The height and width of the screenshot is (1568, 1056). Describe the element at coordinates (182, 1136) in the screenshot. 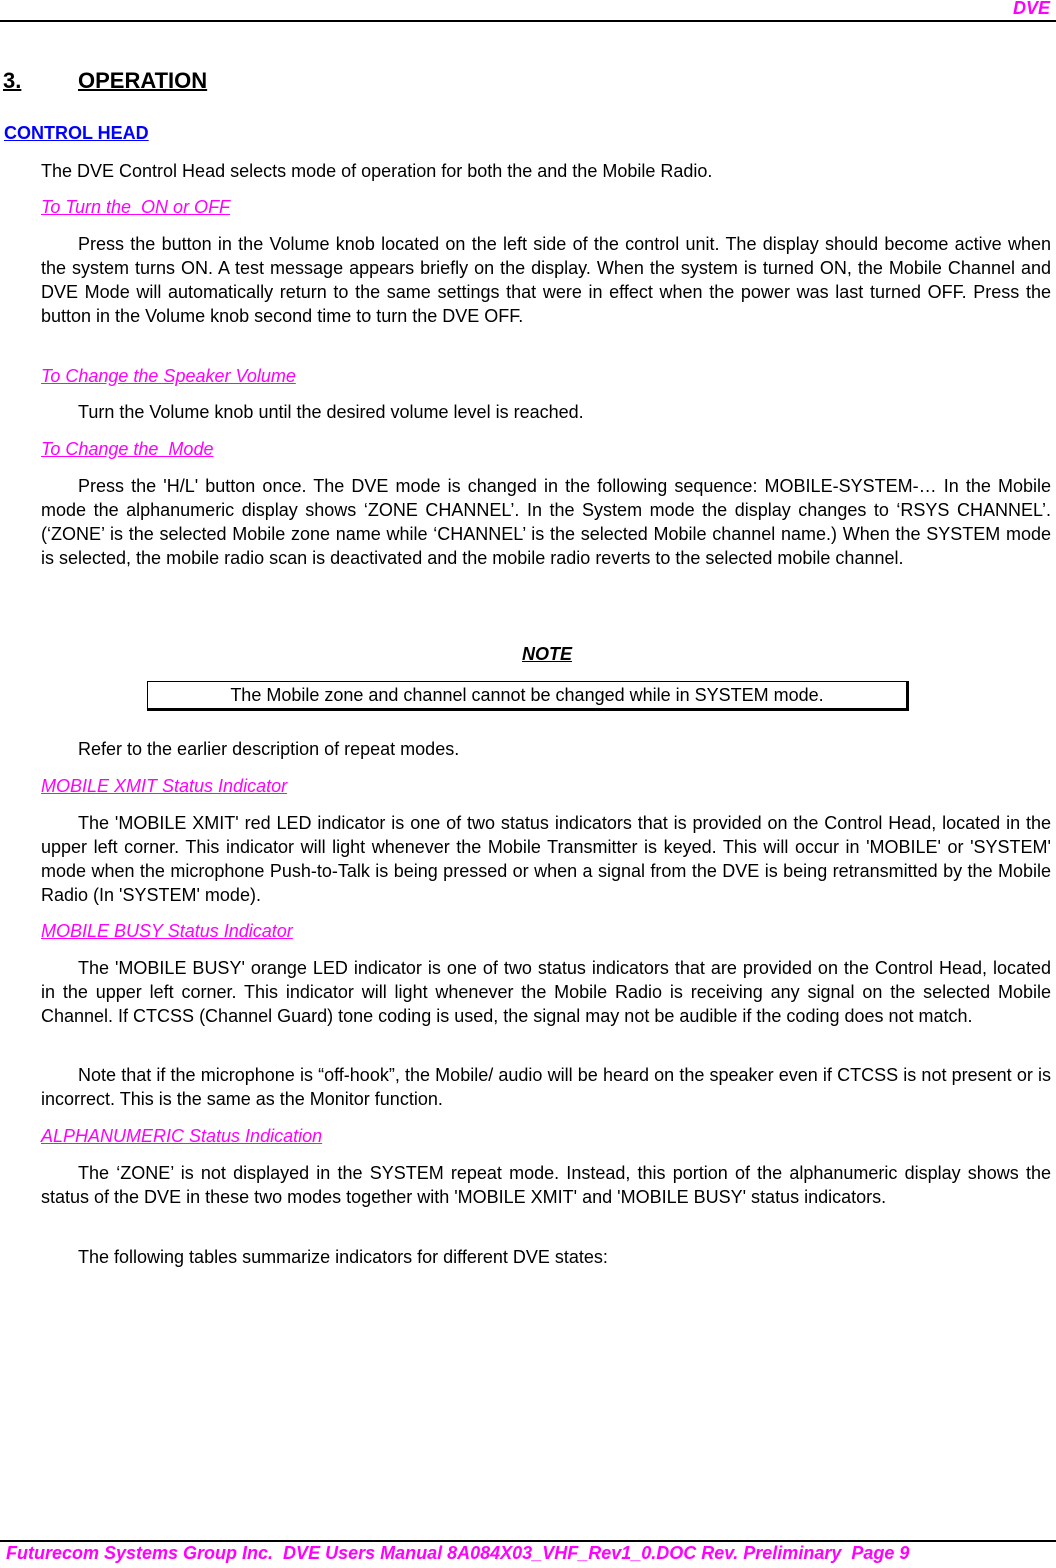

I see `subheading-alphanumeric: ALPHANUMERIC Status Indication` at that location.